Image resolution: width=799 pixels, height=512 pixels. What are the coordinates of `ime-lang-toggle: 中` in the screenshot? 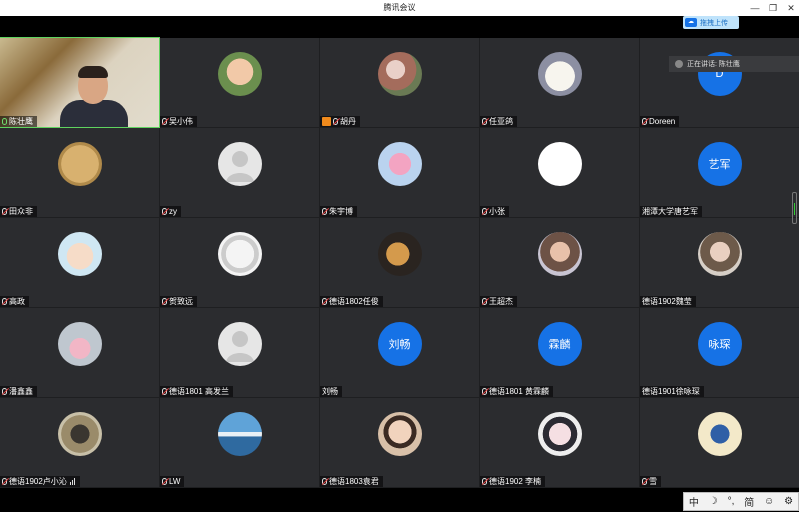 It's located at (694, 501).